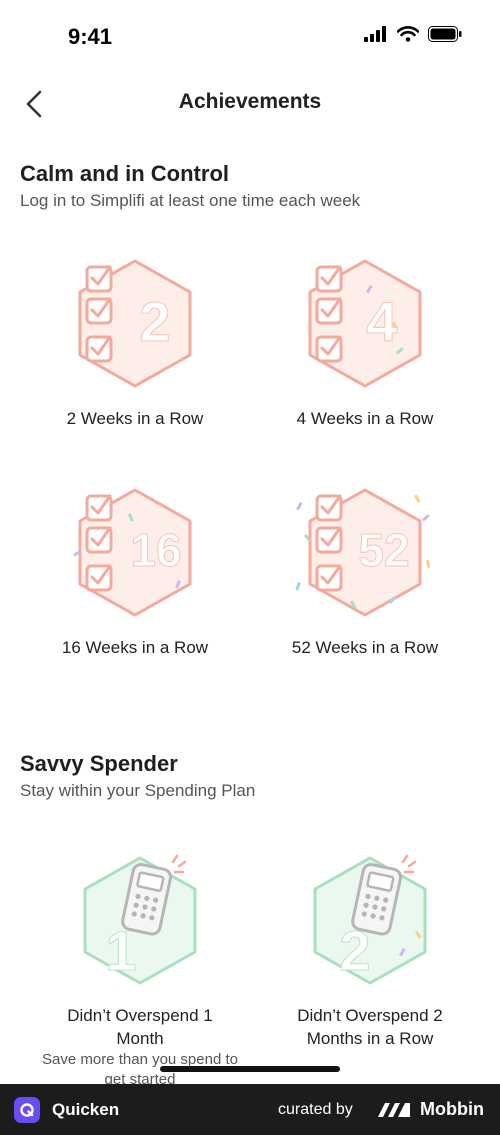 The height and width of the screenshot is (1135, 500). I want to click on badge-number: 52, so click(383, 550).